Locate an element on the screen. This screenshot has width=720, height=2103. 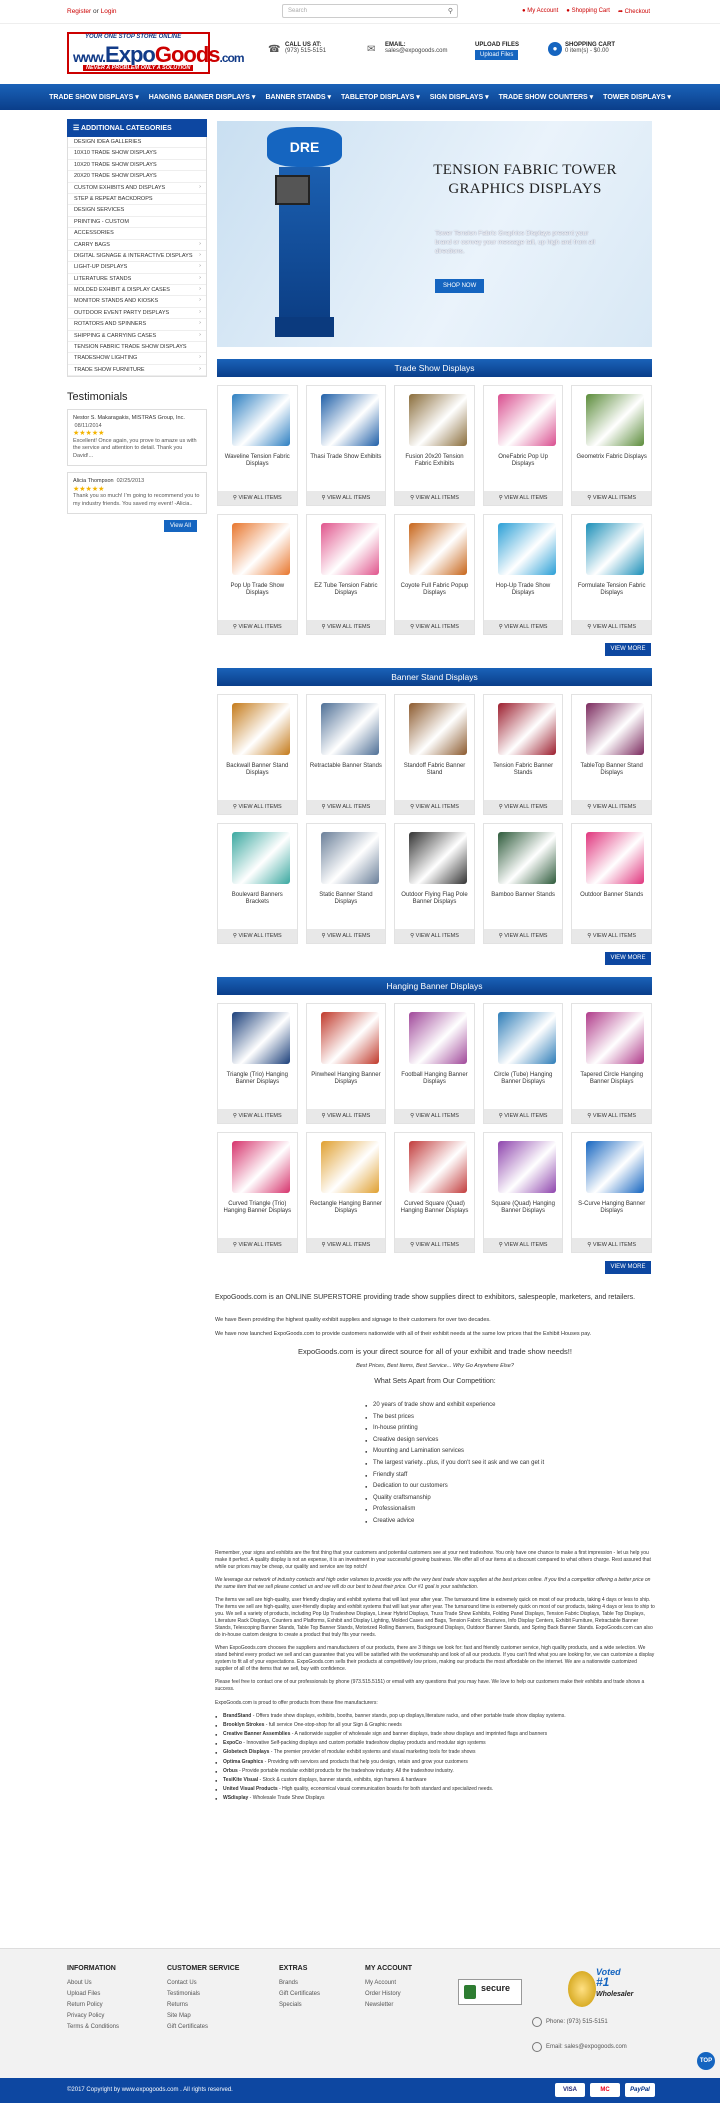
product-card: Outdoor Banner Stands ⚲ VIEW ALL ITEMS is located at coordinates (611, 883).